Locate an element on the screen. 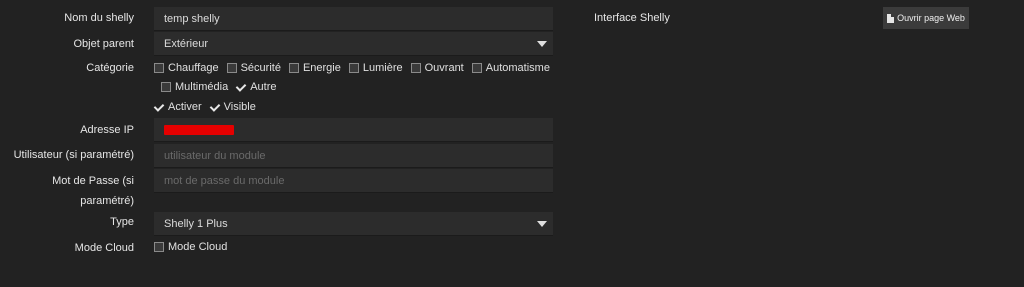 The image size is (1024, 287). ip-input is located at coordinates (353, 130).